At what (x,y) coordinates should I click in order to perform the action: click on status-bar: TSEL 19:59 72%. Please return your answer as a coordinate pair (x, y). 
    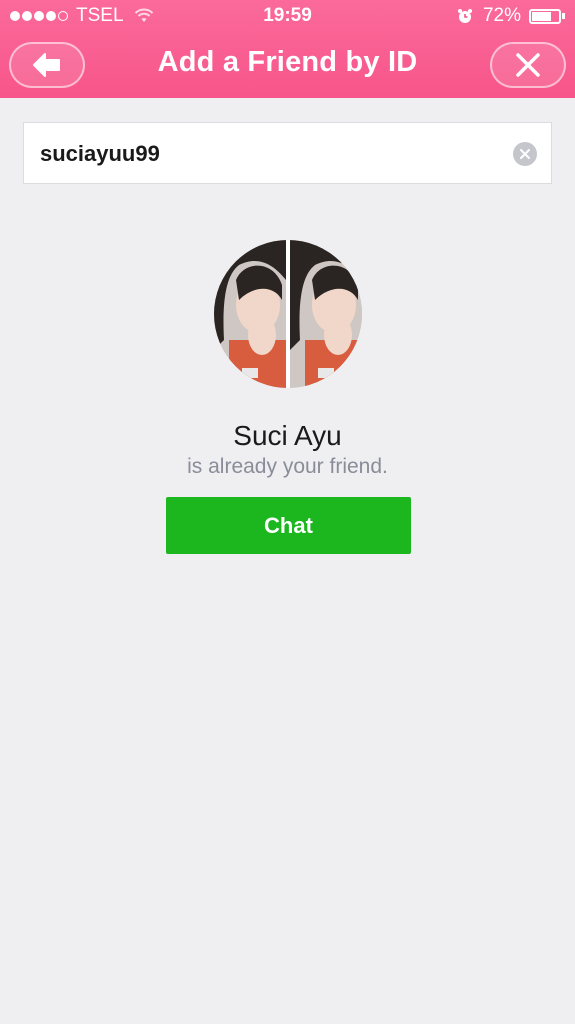
    Looking at the image, I should click on (287, 16).